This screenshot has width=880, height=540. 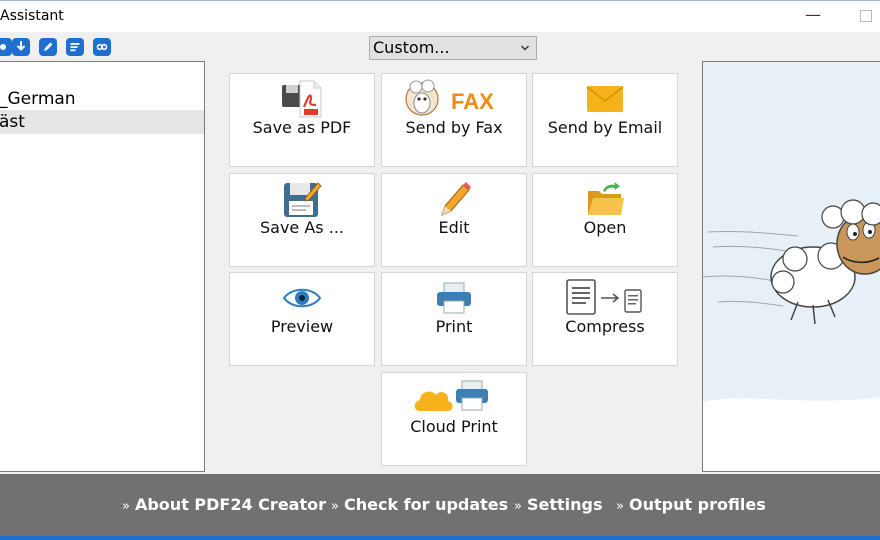 What do you see at coordinates (454, 426) in the screenshot?
I see `cloud-print-label: Cloud Print` at bounding box center [454, 426].